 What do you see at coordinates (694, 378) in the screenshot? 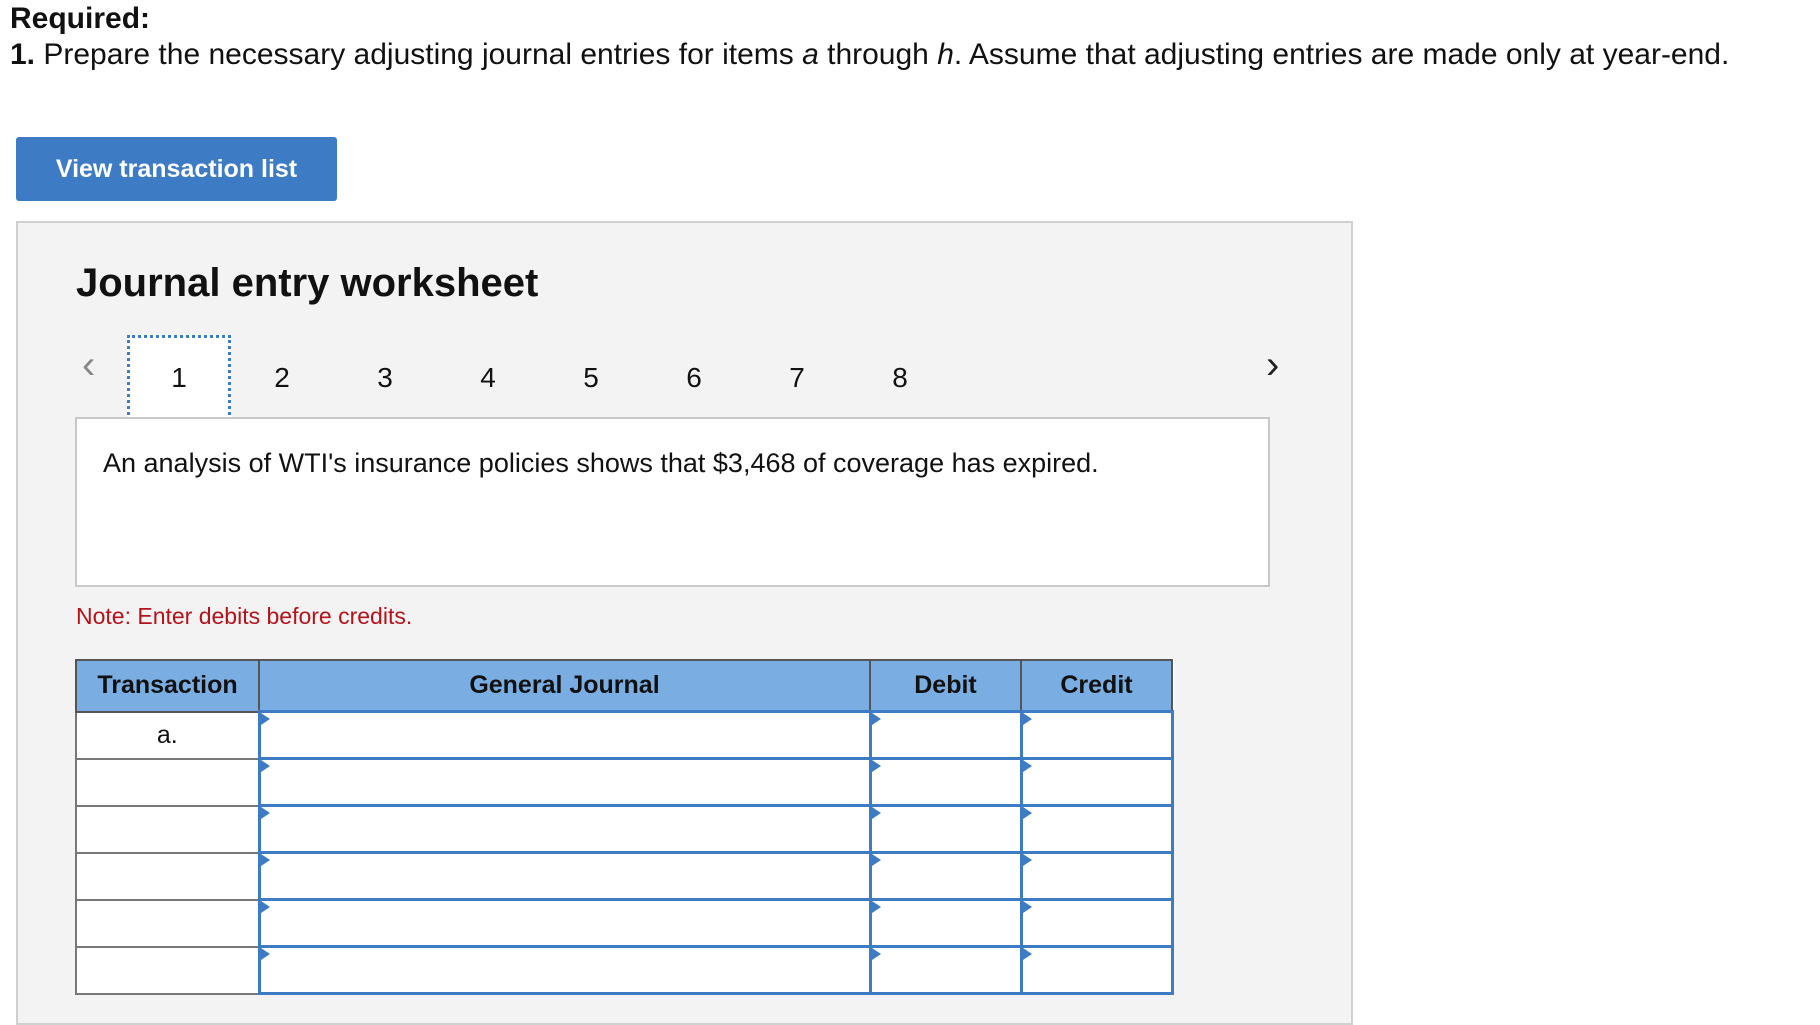
I see `tab-6: 6` at bounding box center [694, 378].